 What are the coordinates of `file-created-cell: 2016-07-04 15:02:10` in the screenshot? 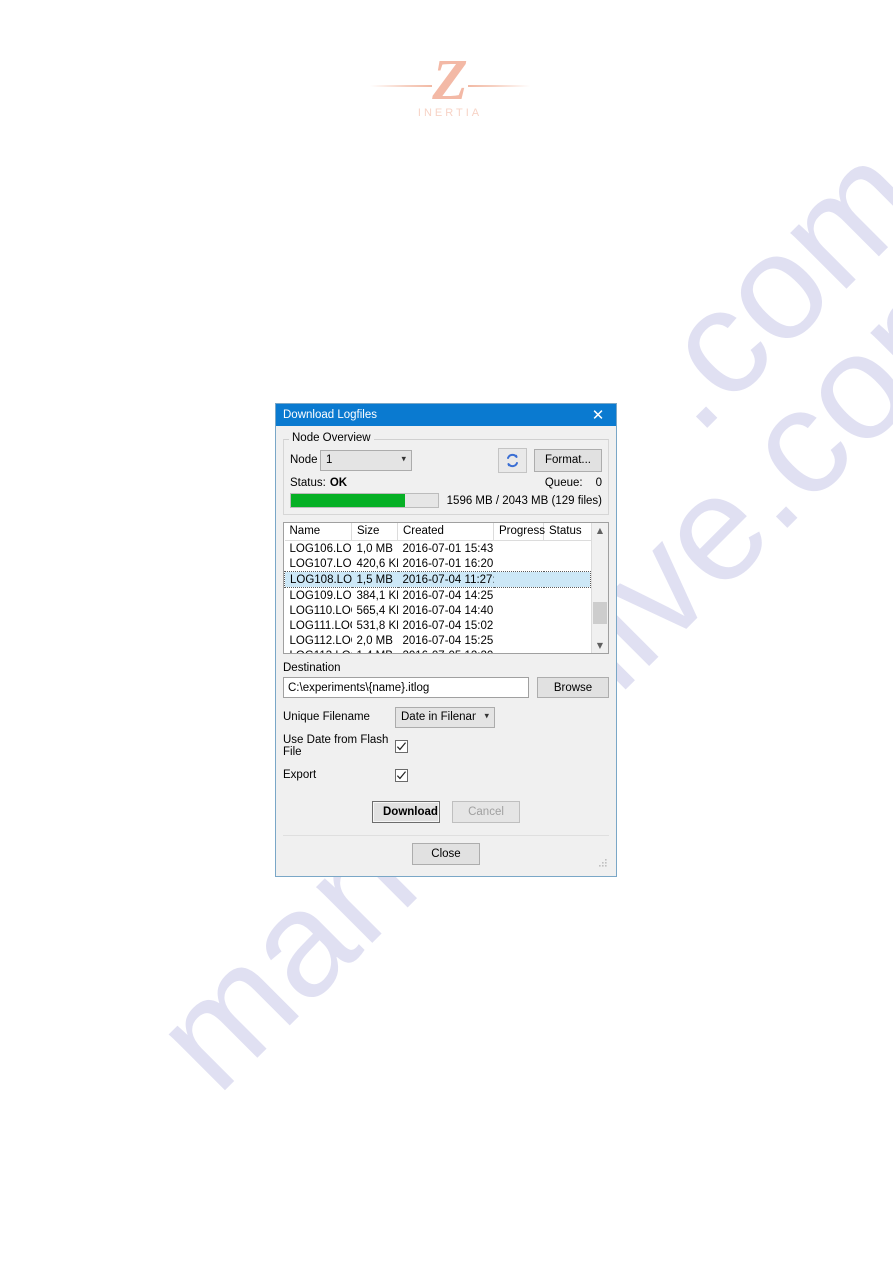 It's located at (448, 625).